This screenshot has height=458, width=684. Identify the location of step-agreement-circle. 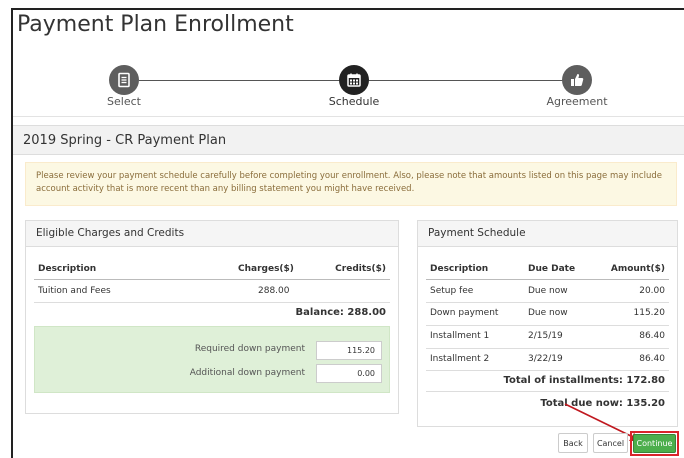
(577, 80).